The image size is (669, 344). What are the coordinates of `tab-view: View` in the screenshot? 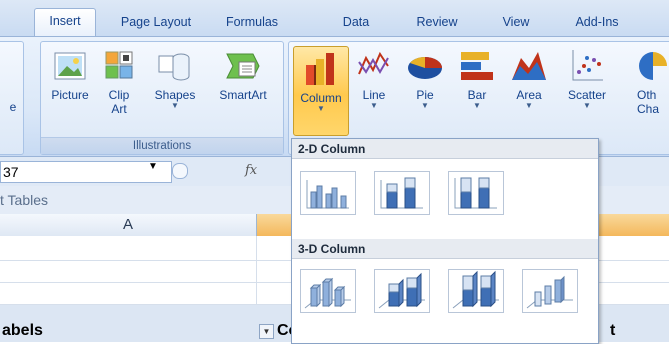 It's located at (516, 23).